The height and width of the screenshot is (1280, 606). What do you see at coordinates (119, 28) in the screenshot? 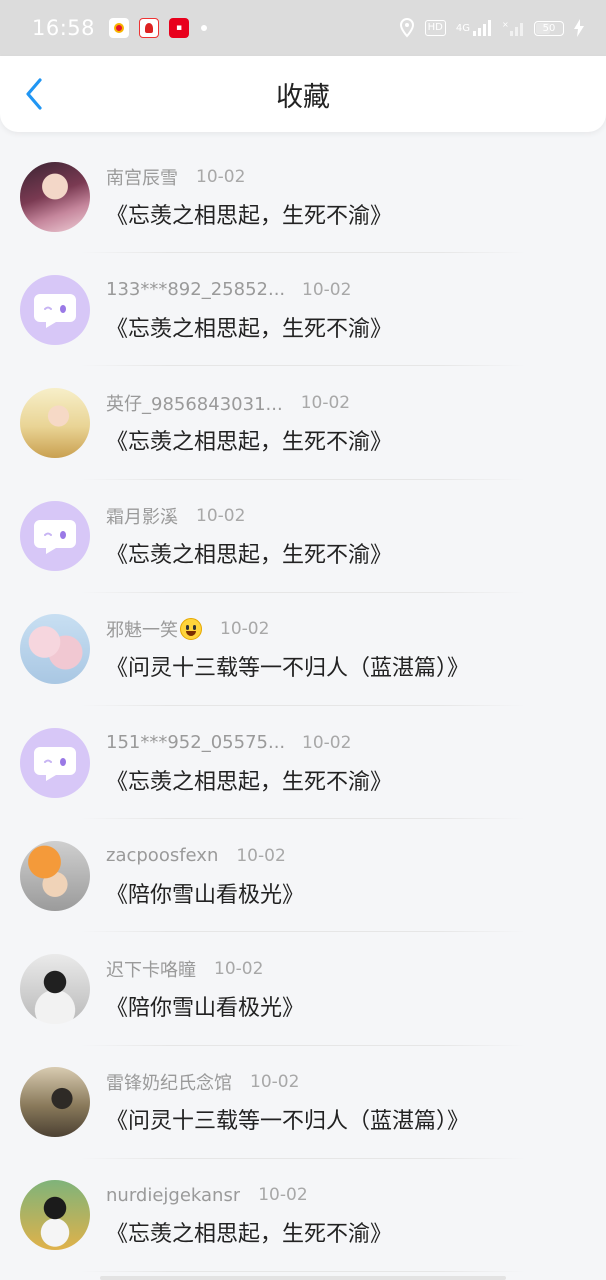
I see `weibo-icon` at bounding box center [119, 28].